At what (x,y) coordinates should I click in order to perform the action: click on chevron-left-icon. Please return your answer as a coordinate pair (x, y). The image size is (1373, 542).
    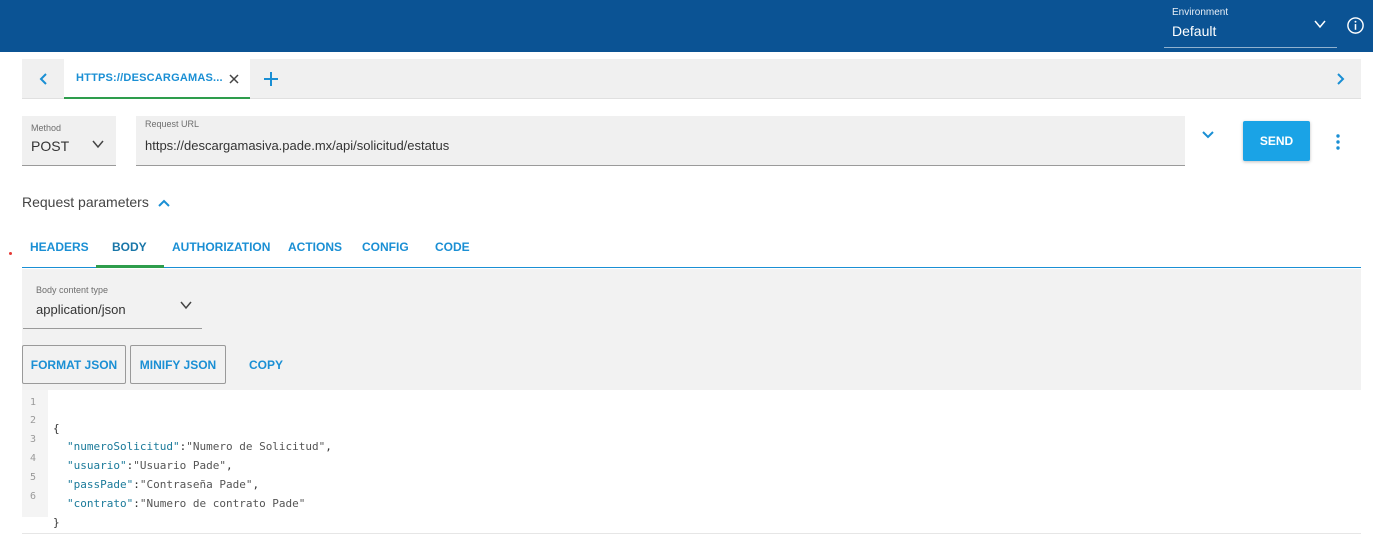
    Looking at the image, I should click on (44, 79).